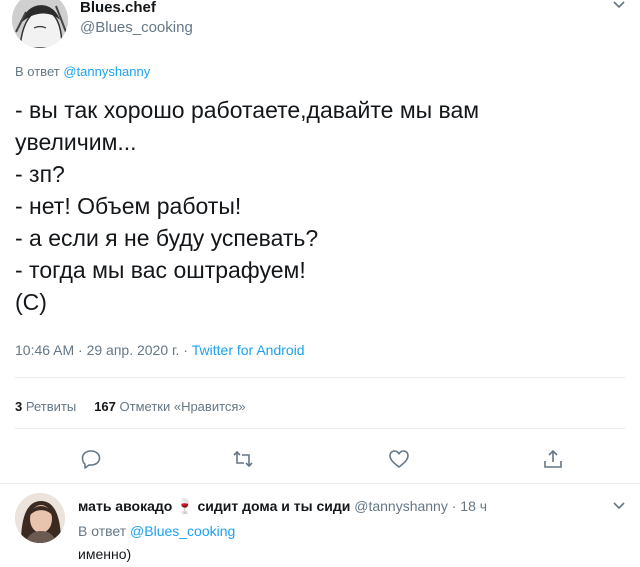 The width and height of the screenshot is (640, 567). What do you see at coordinates (136, 27) in the screenshot?
I see `user-handle: @Blues_cooking` at bounding box center [136, 27].